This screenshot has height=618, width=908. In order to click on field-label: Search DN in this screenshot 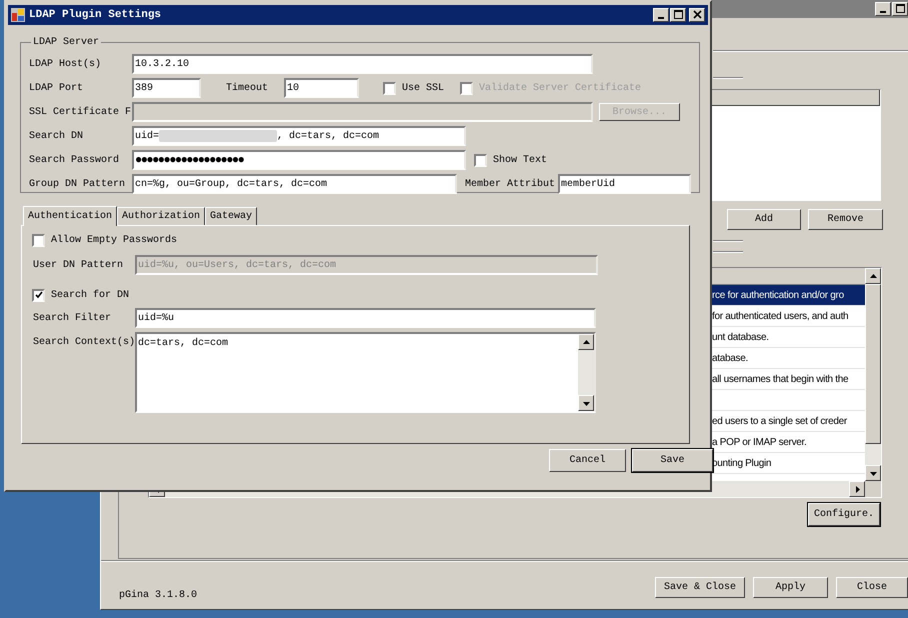, I will do `click(56, 137)`.